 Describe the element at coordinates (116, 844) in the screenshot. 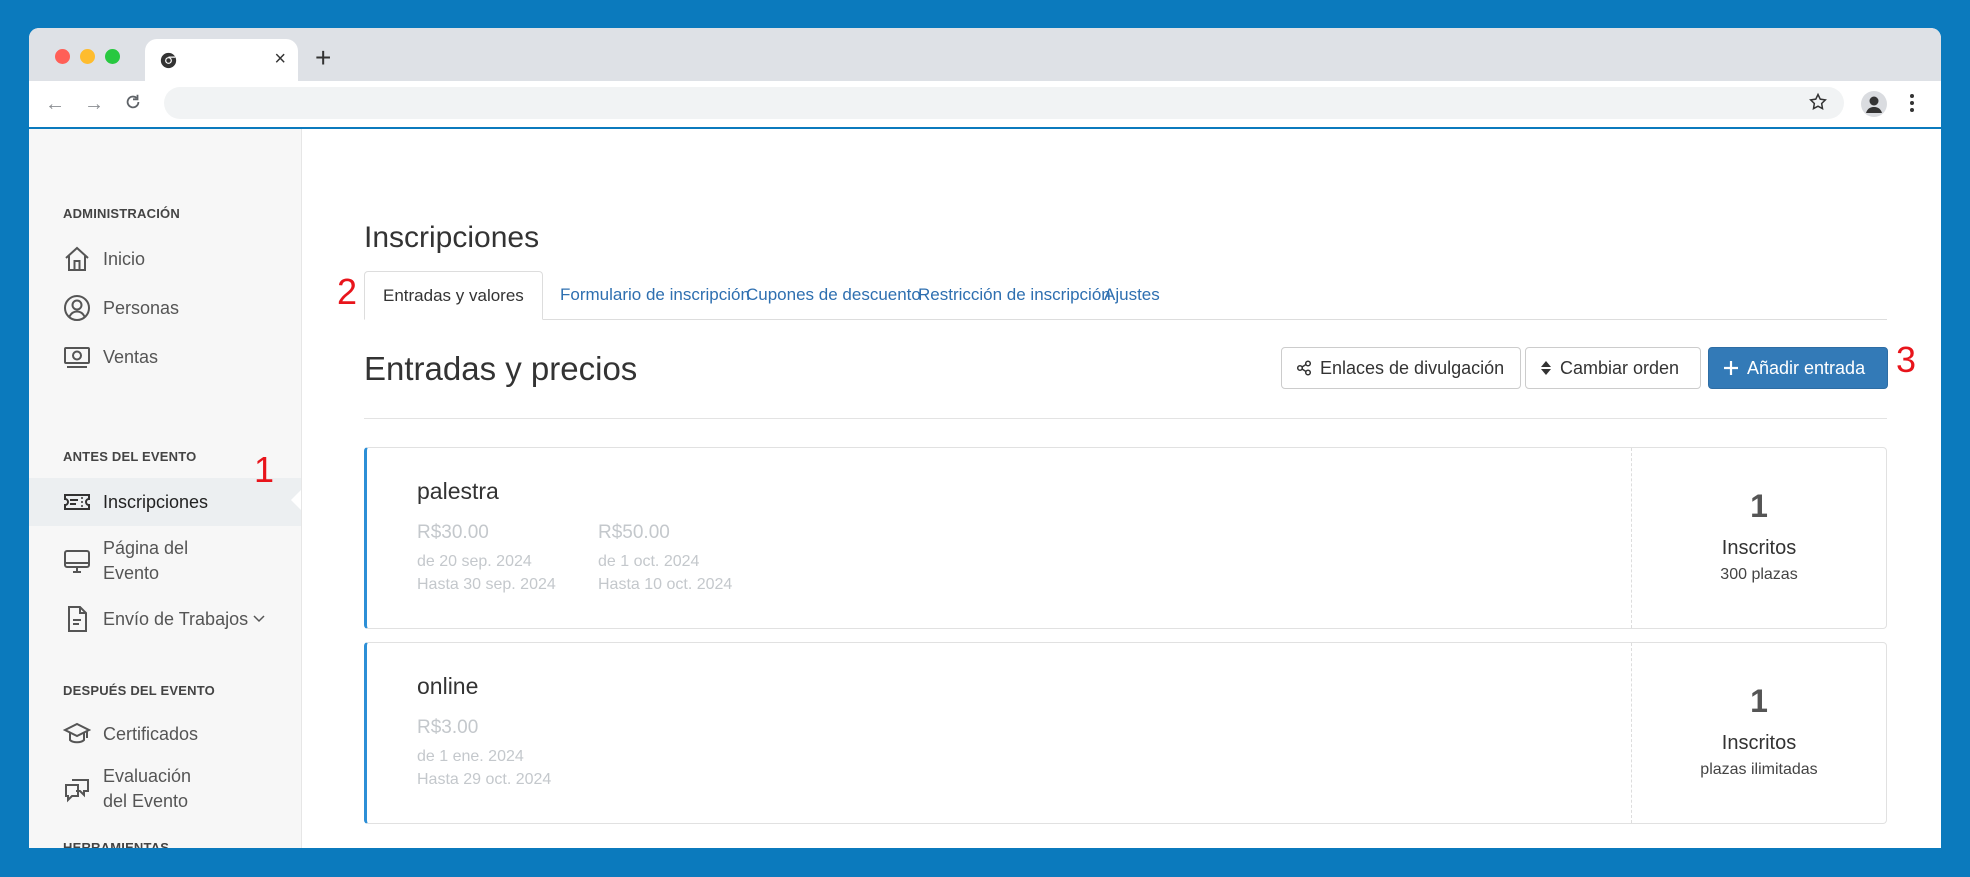

I see `sidebar-section-herramientas: HERRAMIENTAS` at that location.